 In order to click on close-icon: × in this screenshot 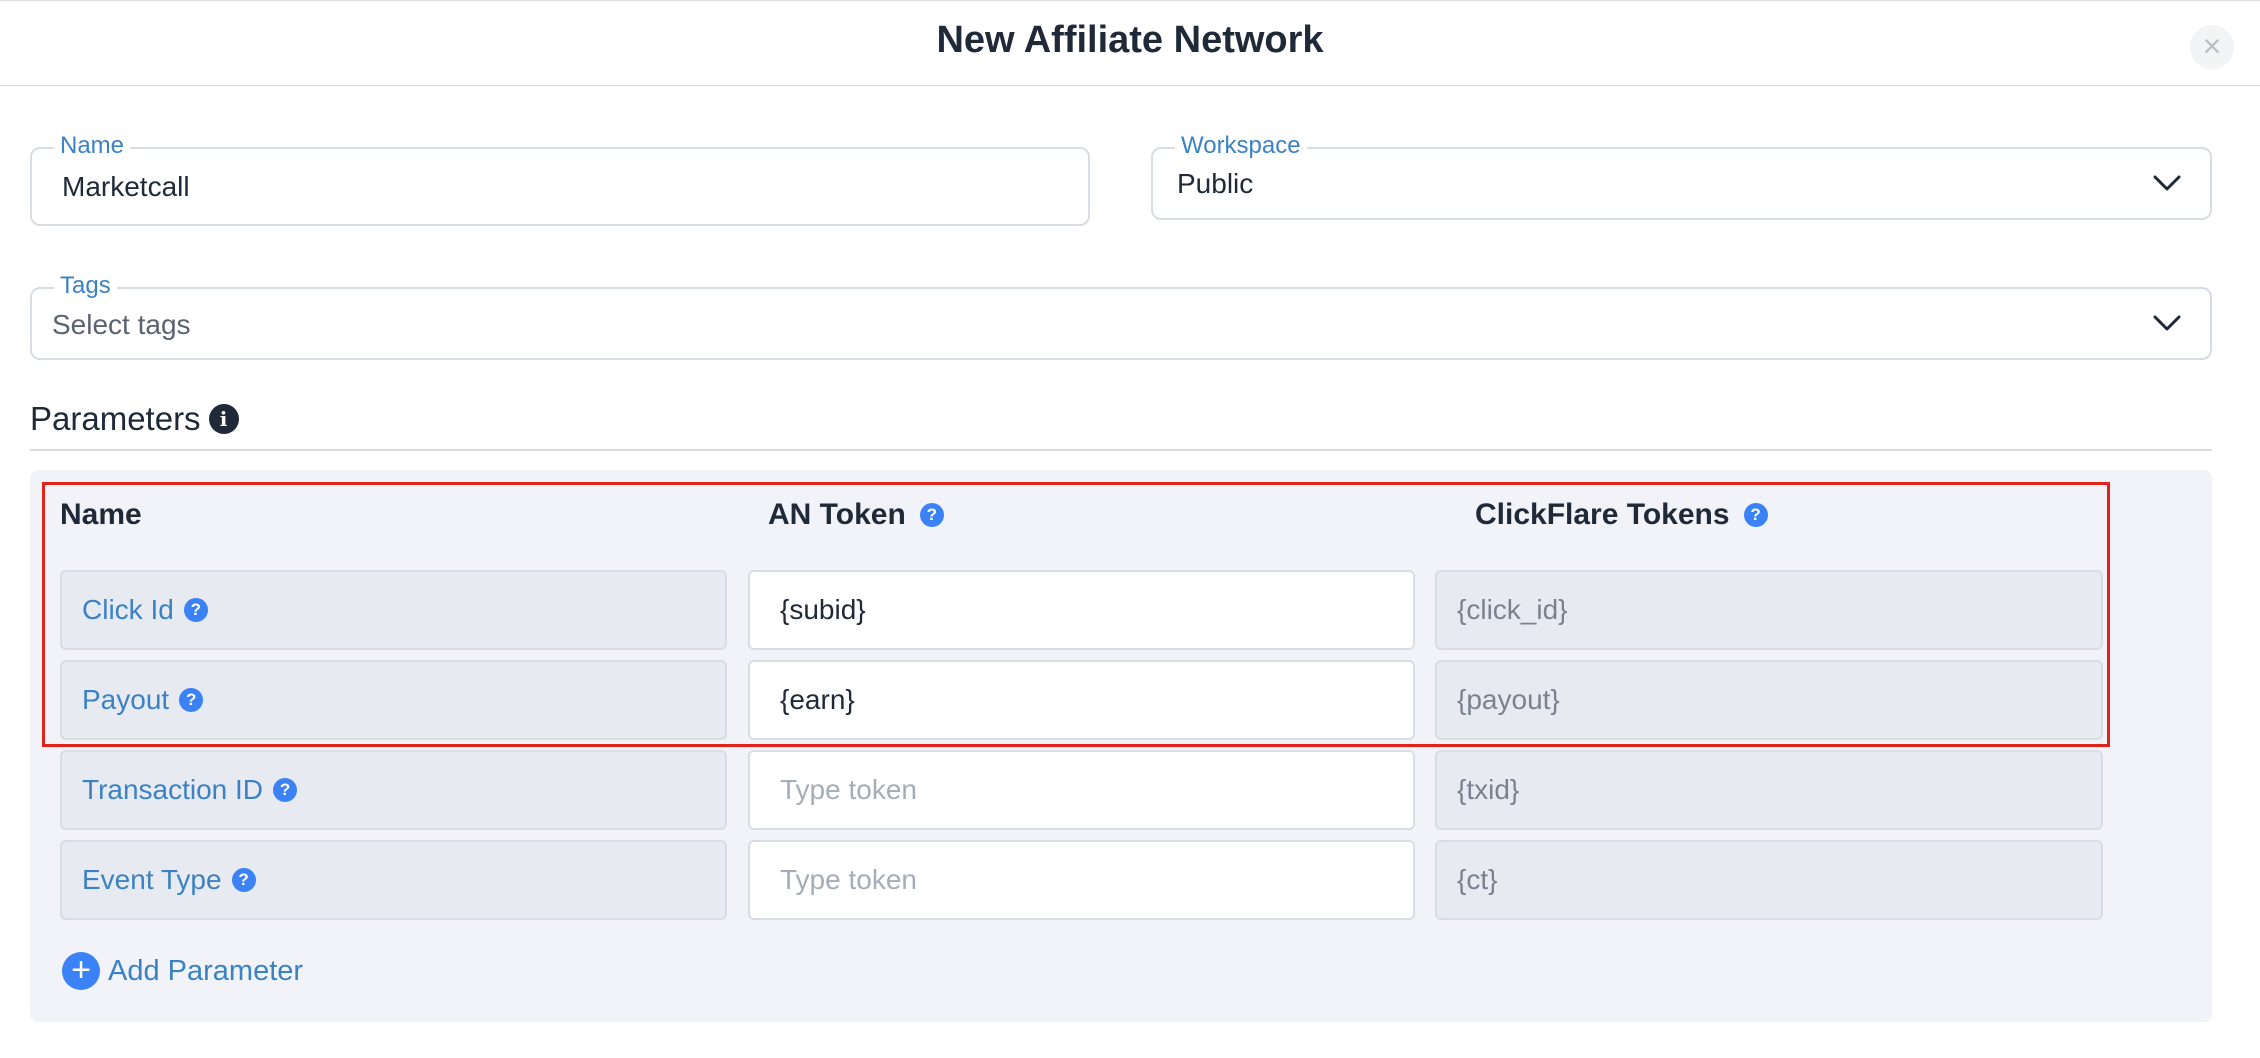, I will do `click(2212, 46)`.